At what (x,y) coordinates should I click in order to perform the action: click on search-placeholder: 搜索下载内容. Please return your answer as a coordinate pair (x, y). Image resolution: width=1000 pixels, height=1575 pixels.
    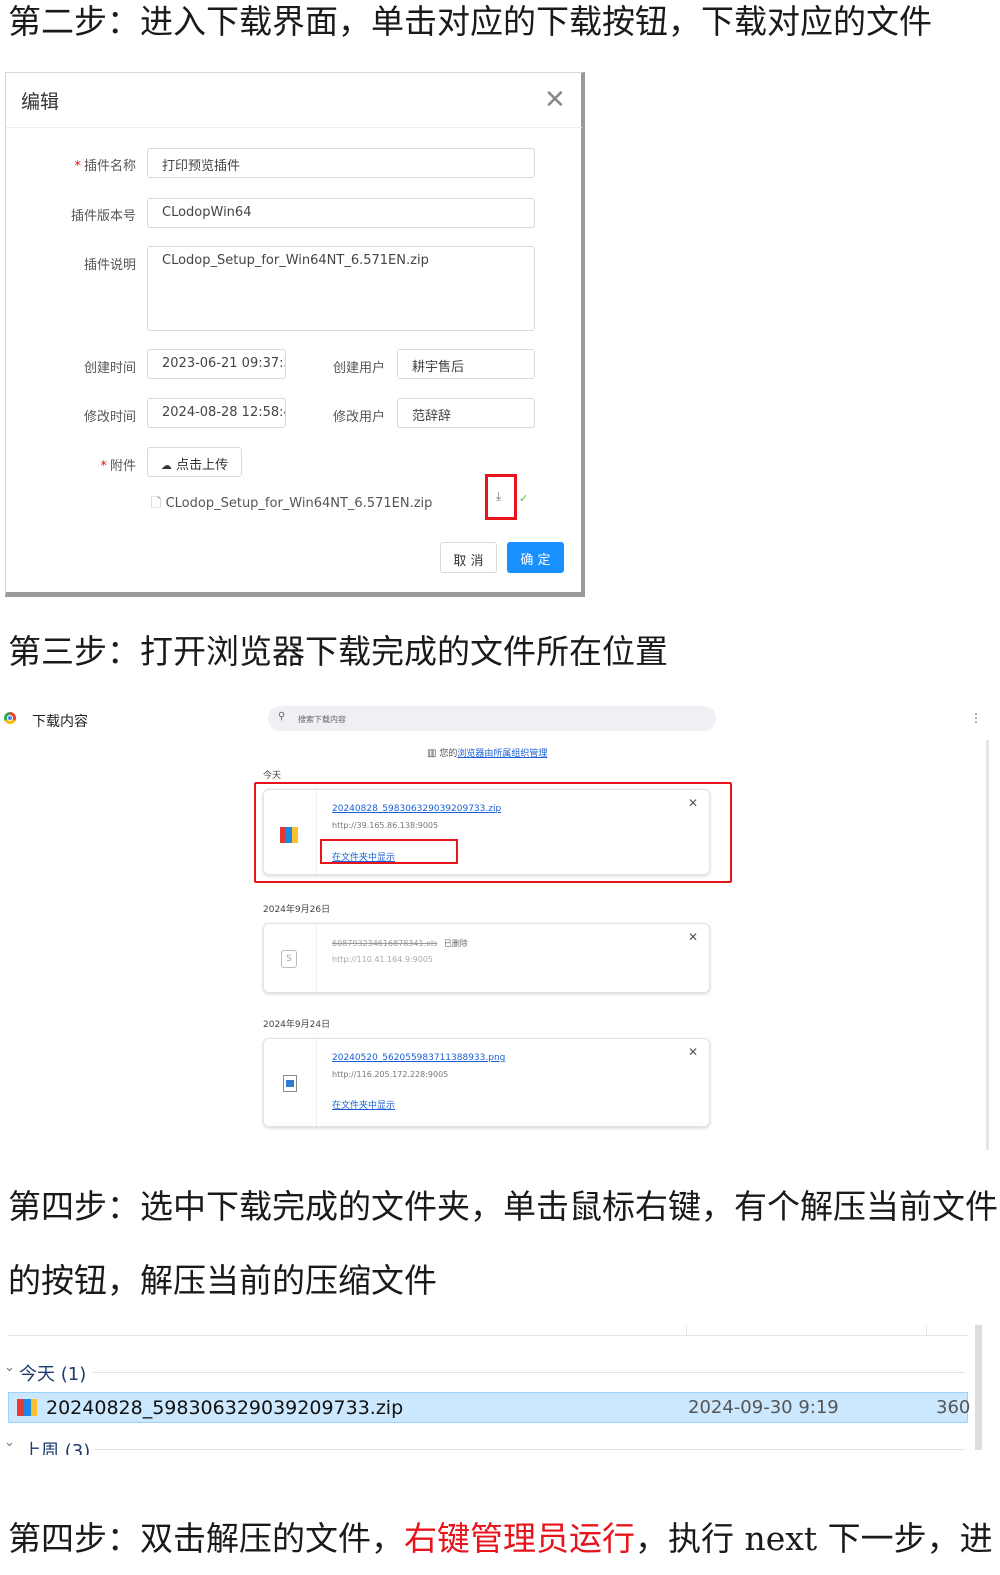
    Looking at the image, I should click on (322, 719).